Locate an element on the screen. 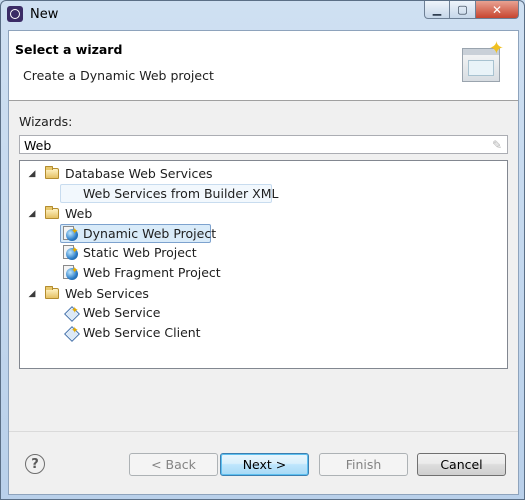 The image size is (525, 500). tree-item-web-service-client: ✦ Web Service Client is located at coordinates (135, 333).